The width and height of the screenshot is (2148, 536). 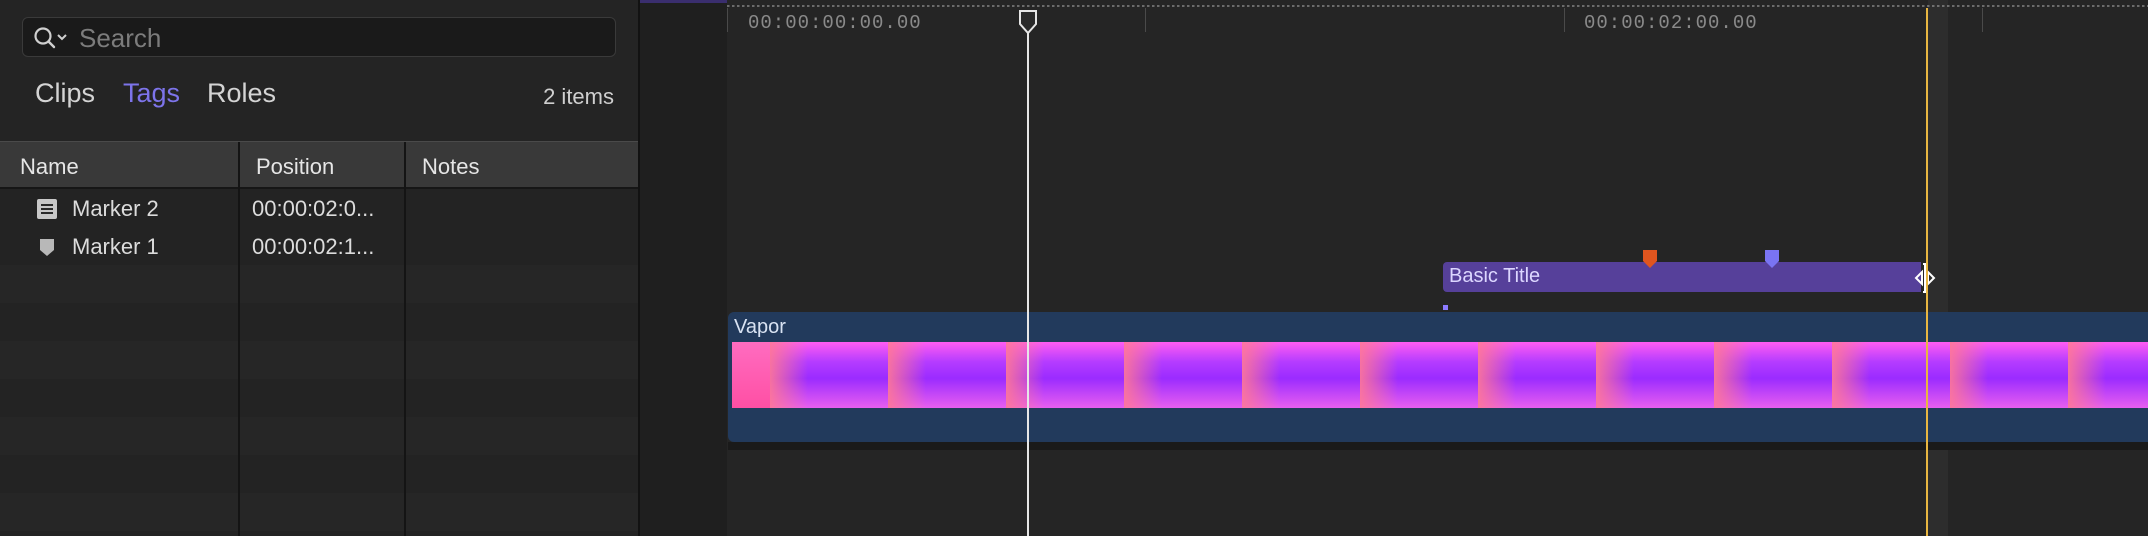 I want to click on skimmer, so click(x=1927, y=272).